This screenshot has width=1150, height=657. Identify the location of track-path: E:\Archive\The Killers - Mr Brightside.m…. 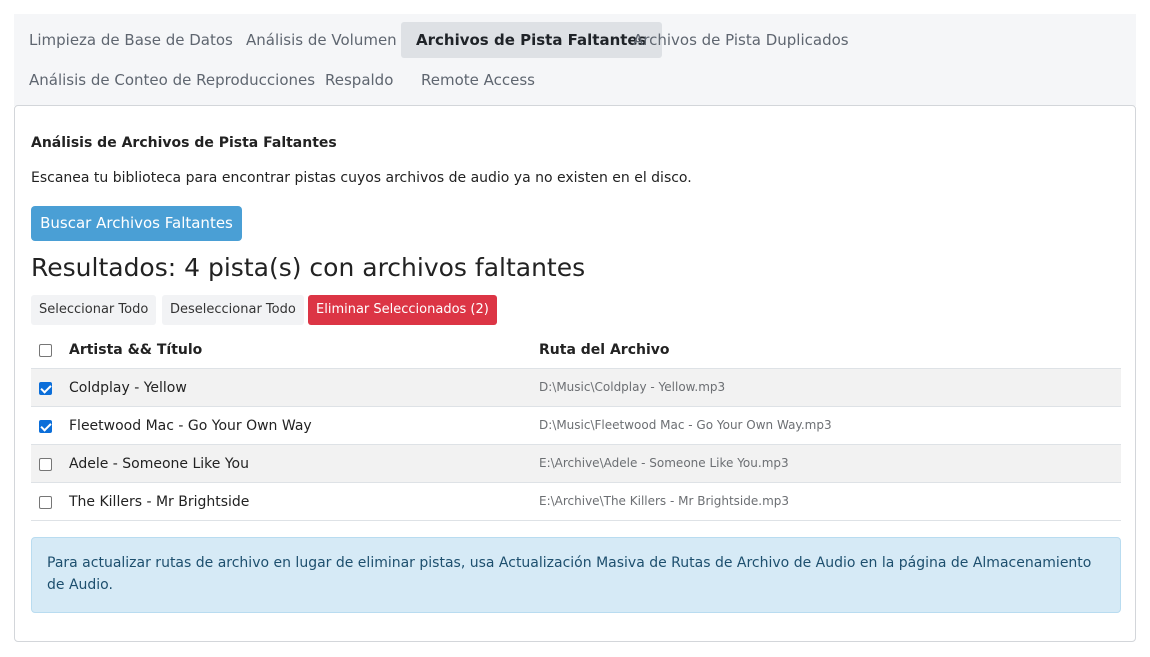
(664, 501).